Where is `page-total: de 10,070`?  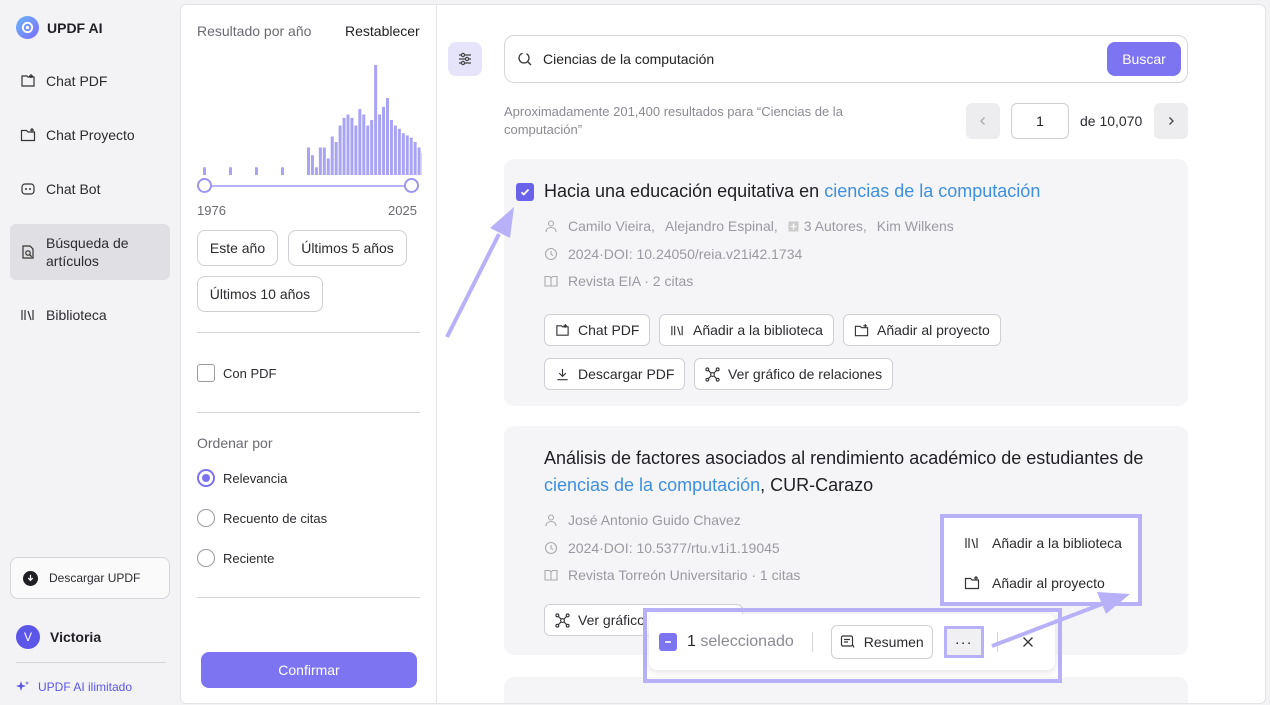 page-total: de 10,070 is located at coordinates (1111, 121).